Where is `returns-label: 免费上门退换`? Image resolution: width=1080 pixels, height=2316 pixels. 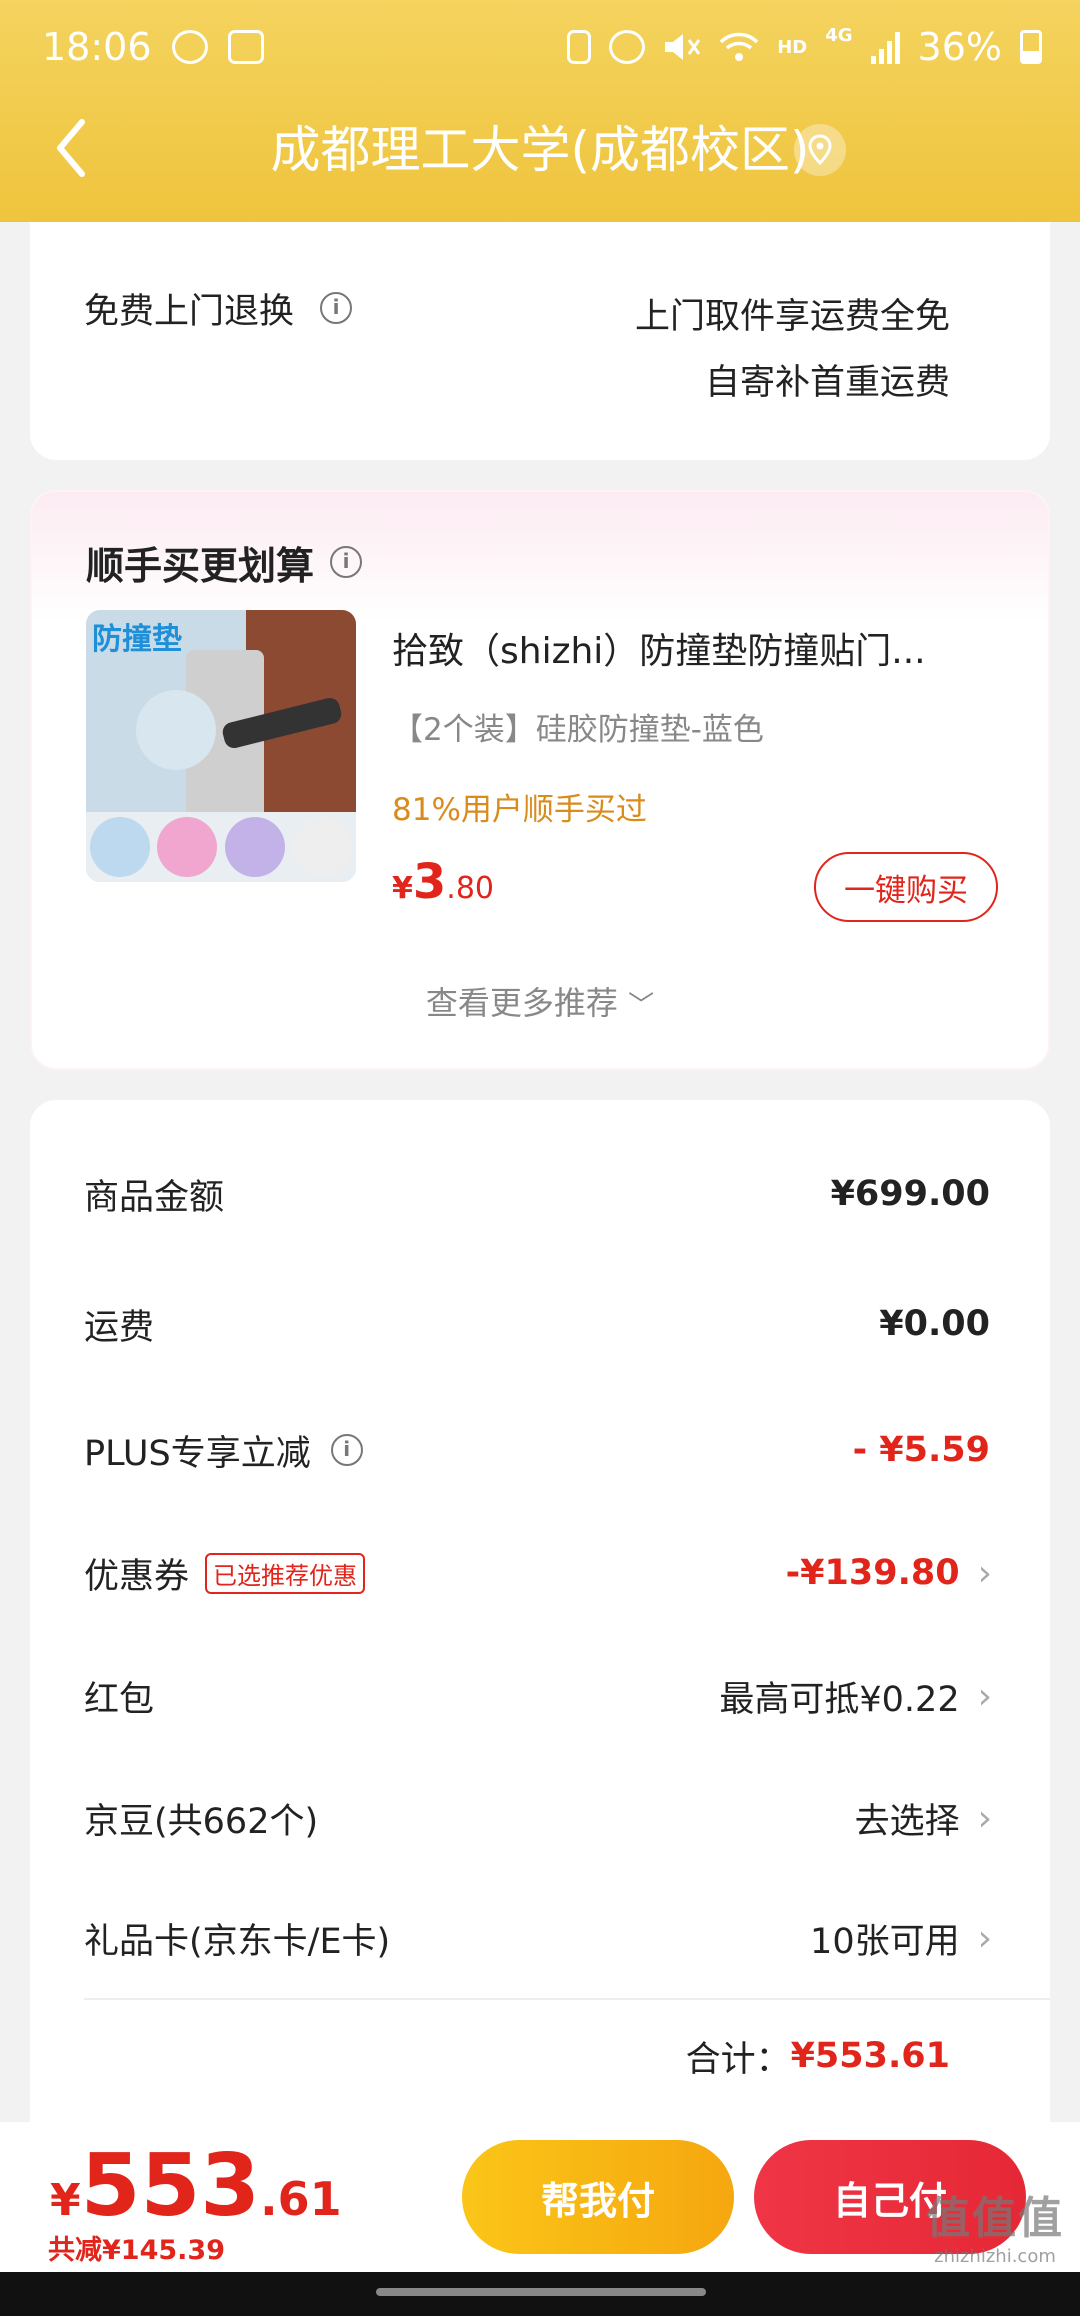 returns-label: 免费上门退换 is located at coordinates (189, 311).